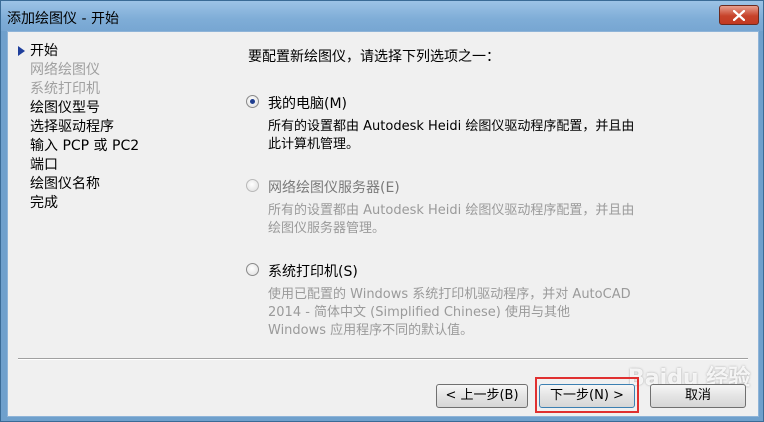  Describe the element at coordinates (63, 19) in the screenshot. I see `window-title: 添加绘图仪 - 开始` at that location.